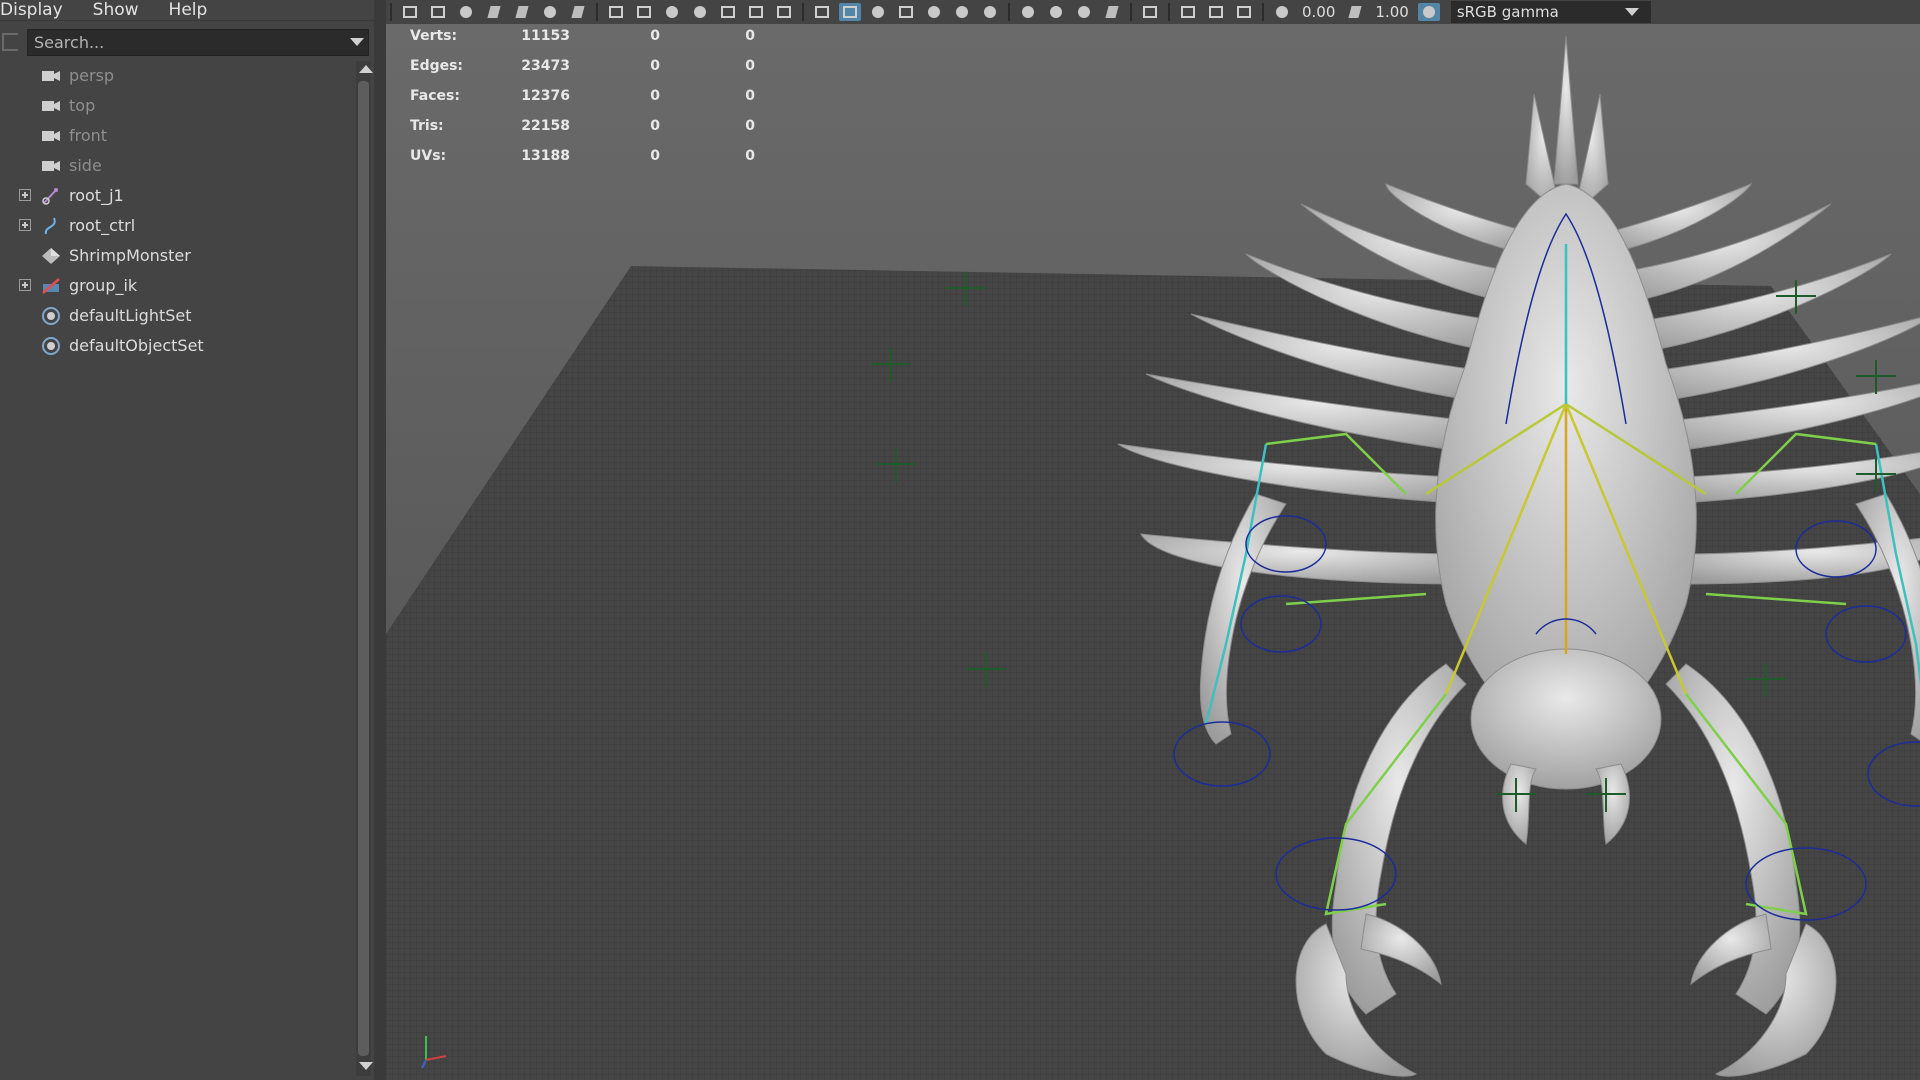 The image size is (1920, 1080). What do you see at coordinates (610, 73) in the screenshot?
I see `hud-row: Edges: 23473 0 0` at bounding box center [610, 73].